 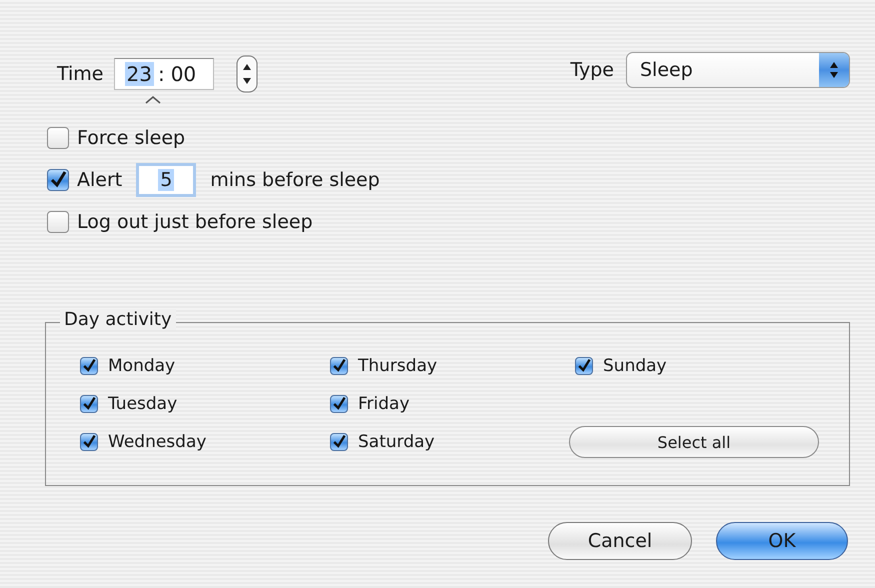 I want to click on cancel-button: Cancel, so click(x=620, y=541).